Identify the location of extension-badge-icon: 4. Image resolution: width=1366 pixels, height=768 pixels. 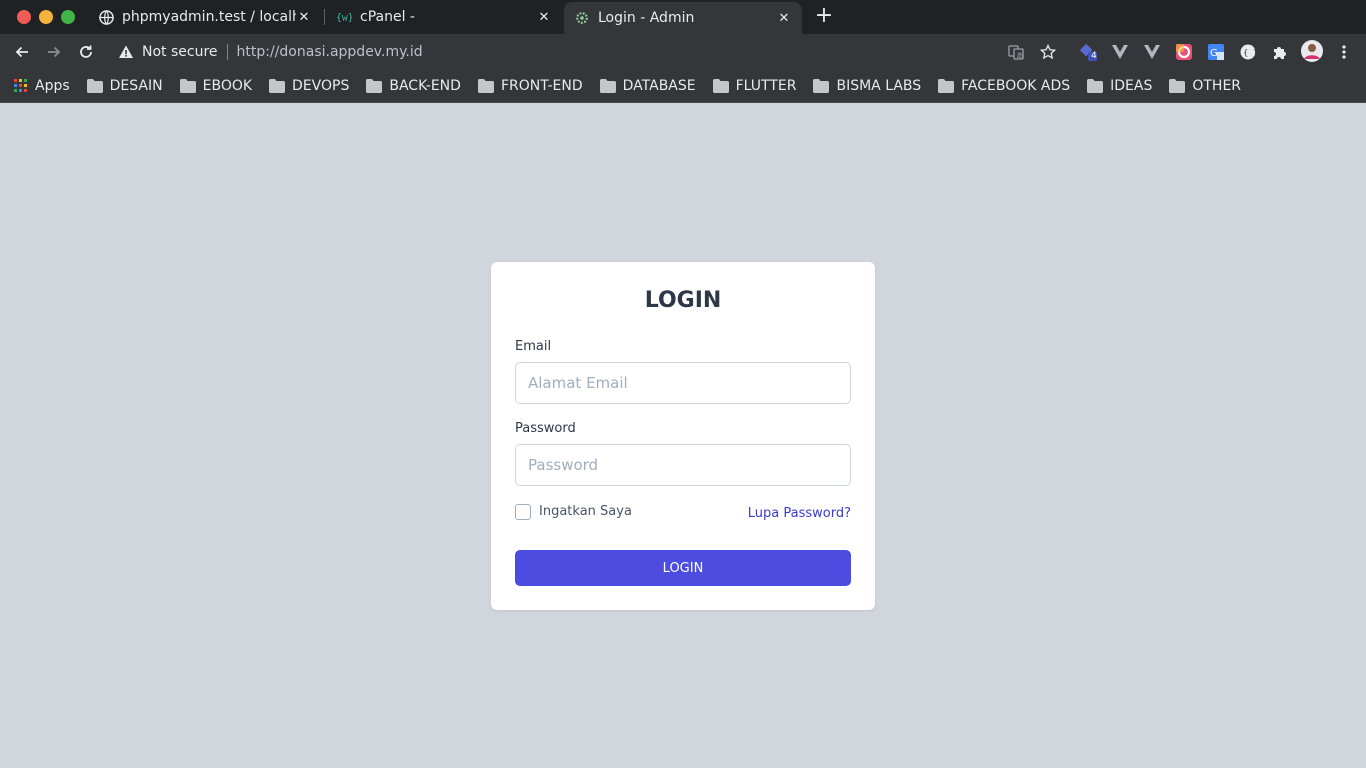
(1088, 52).